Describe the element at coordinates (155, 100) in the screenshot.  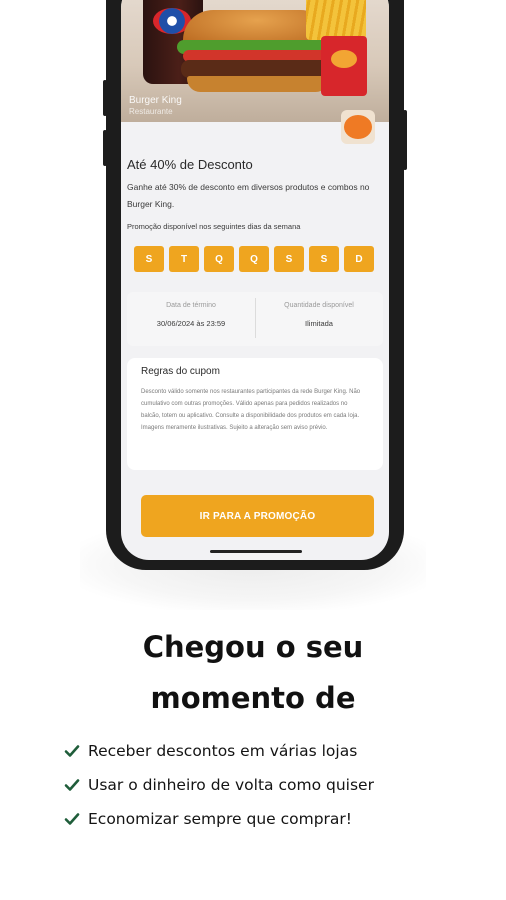
I see `hero-caption-title: Burger King` at that location.